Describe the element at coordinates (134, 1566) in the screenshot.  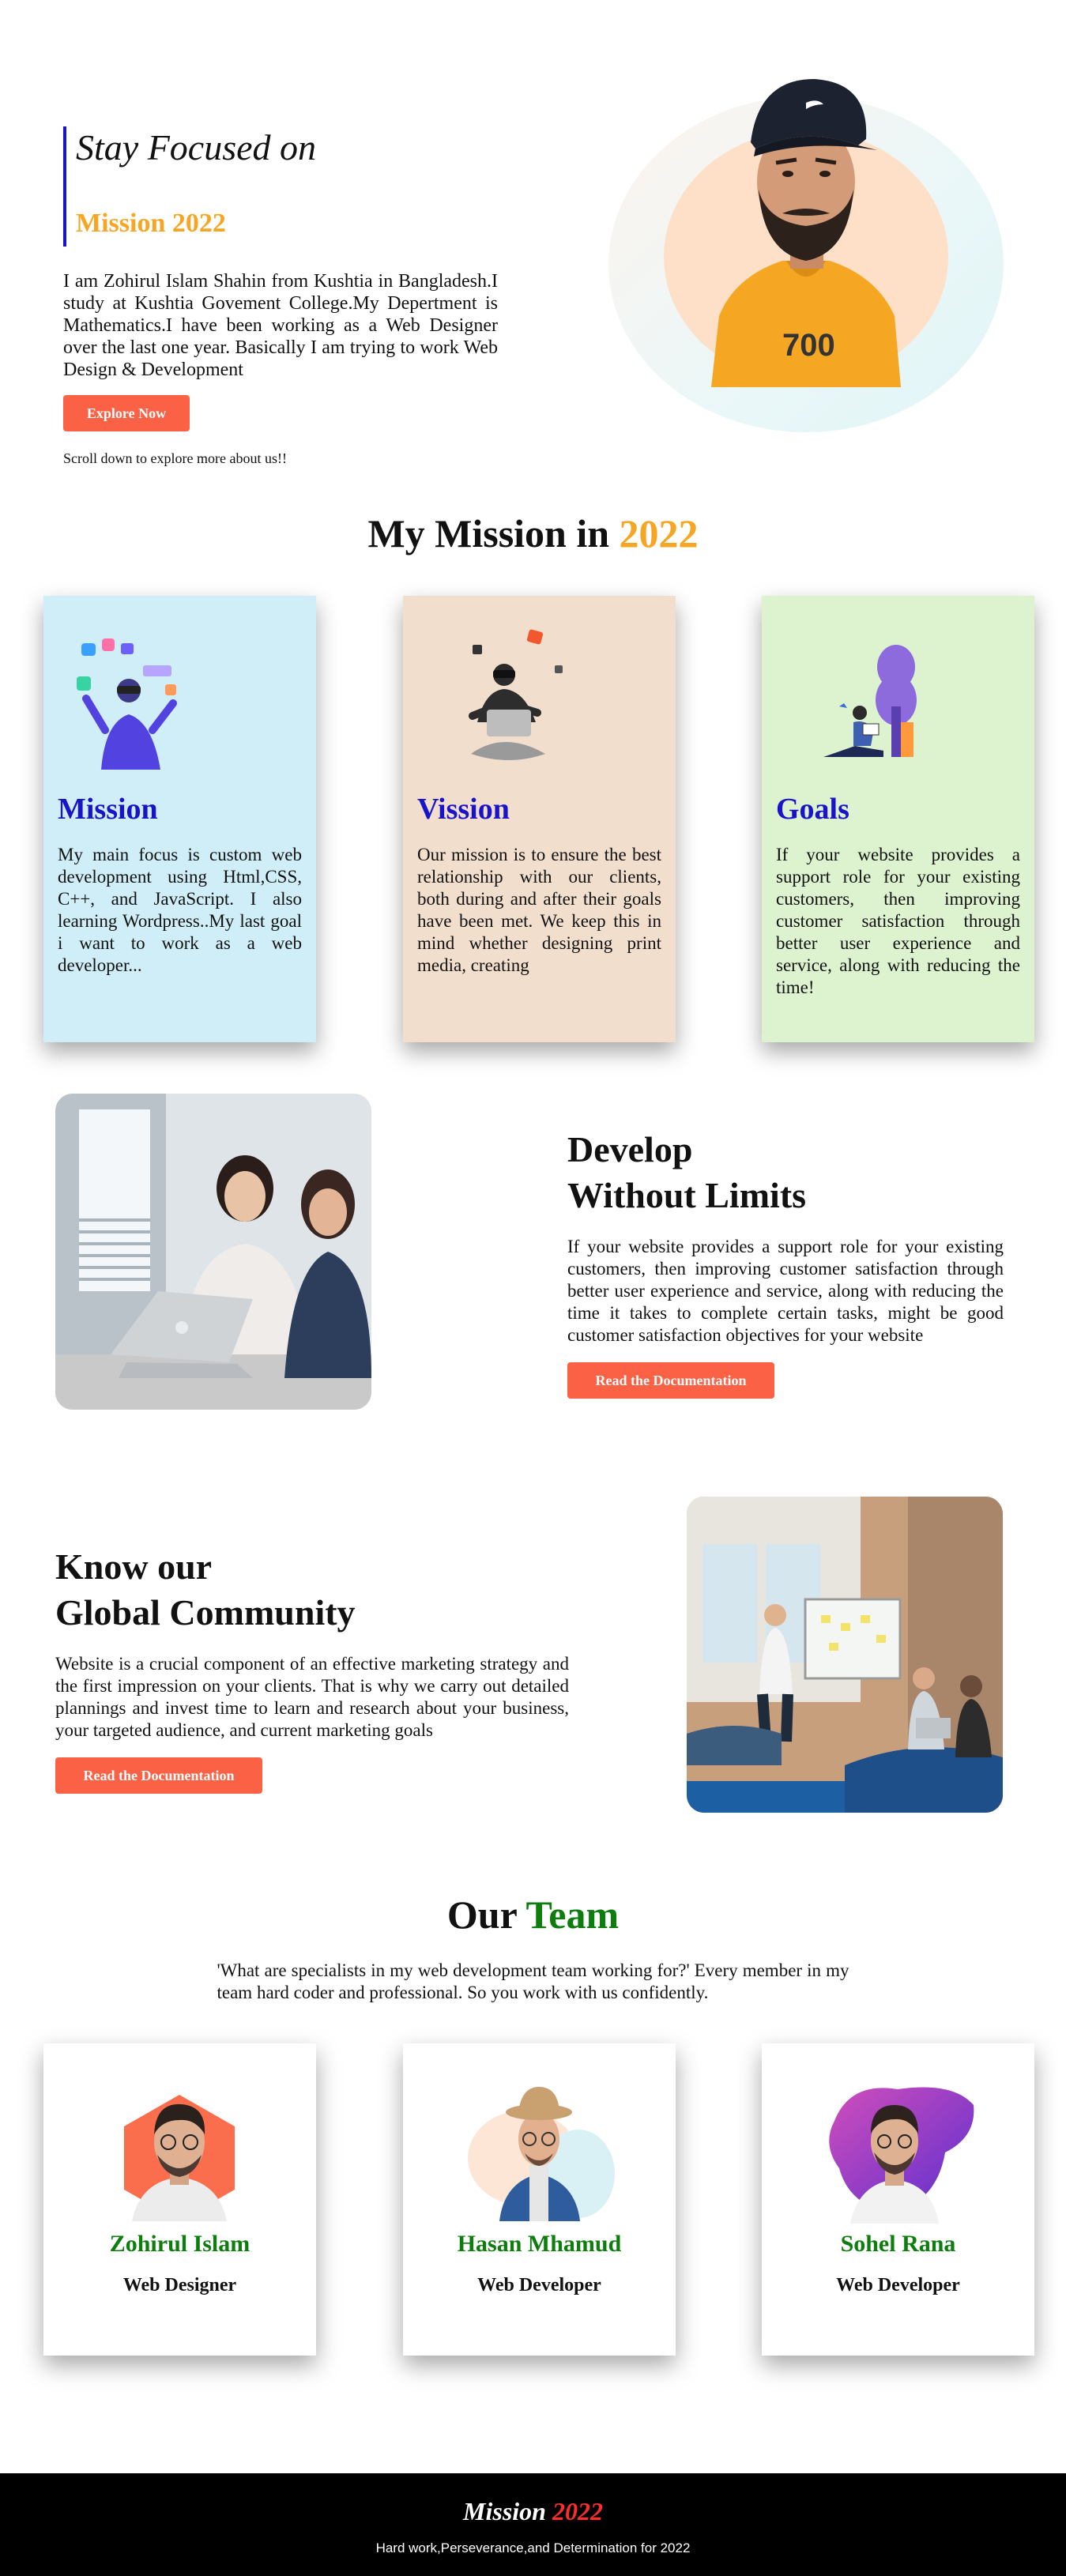
I see `community-title-line1: Know our` at that location.